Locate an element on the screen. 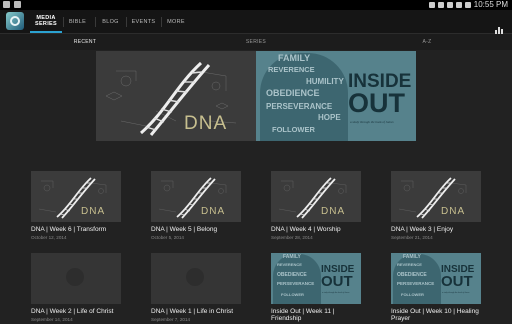 The height and width of the screenshot is (324, 512). tab-bible: BIBLE is located at coordinates (77, 21).